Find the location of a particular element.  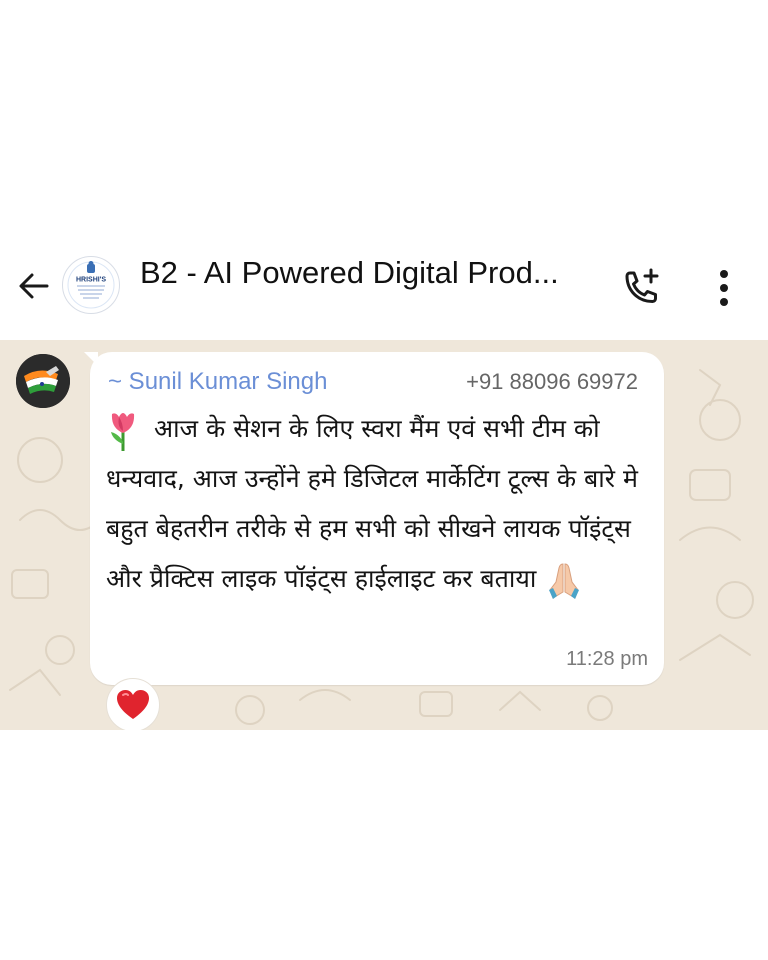

add-call-icon is located at coordinates (642, 285).